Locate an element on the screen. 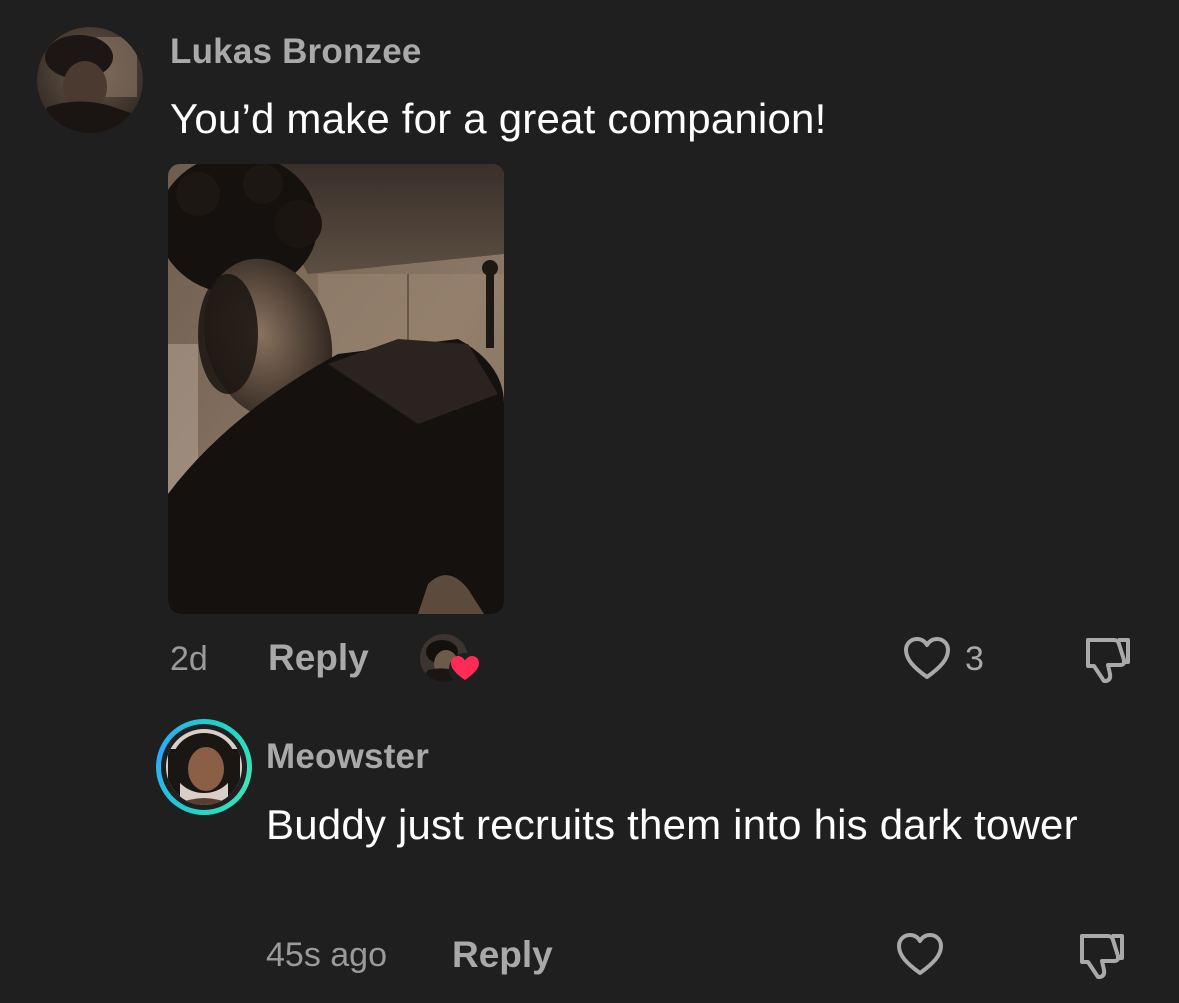  reply-username: Meowster is located at coordinates (347, 757).